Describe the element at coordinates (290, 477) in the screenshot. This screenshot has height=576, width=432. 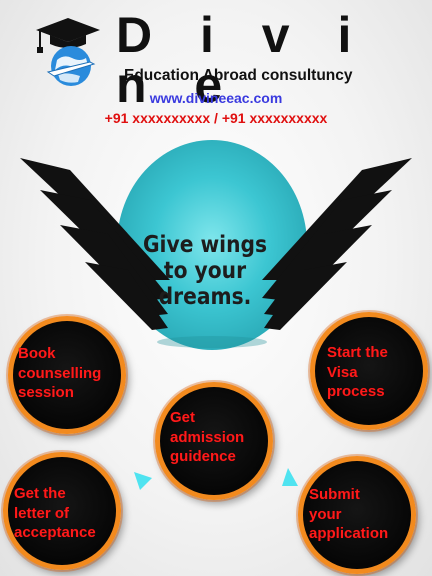
I see `arrow-to-submit` at that location.